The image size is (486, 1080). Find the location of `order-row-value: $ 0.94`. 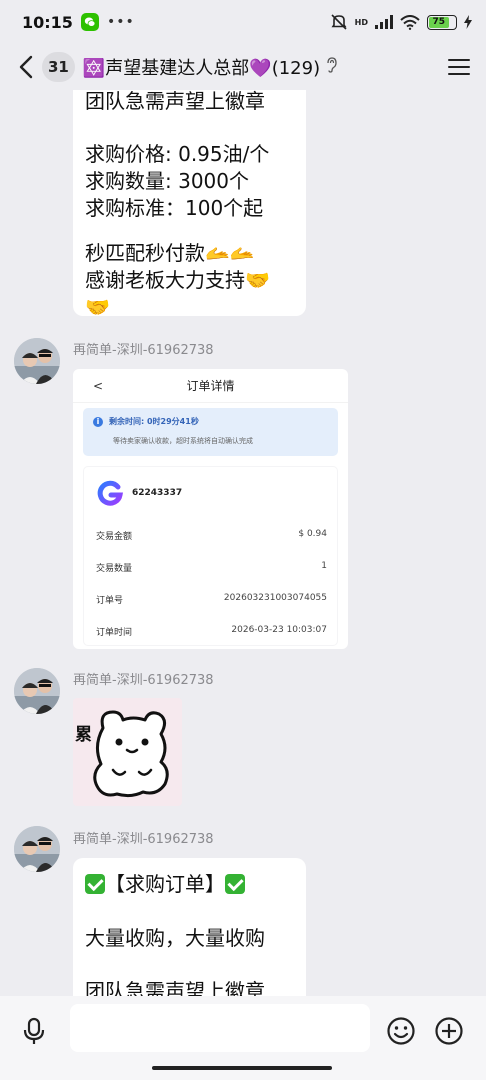

order-row-value: $ 0.94 is located at coordinates (312, 534).